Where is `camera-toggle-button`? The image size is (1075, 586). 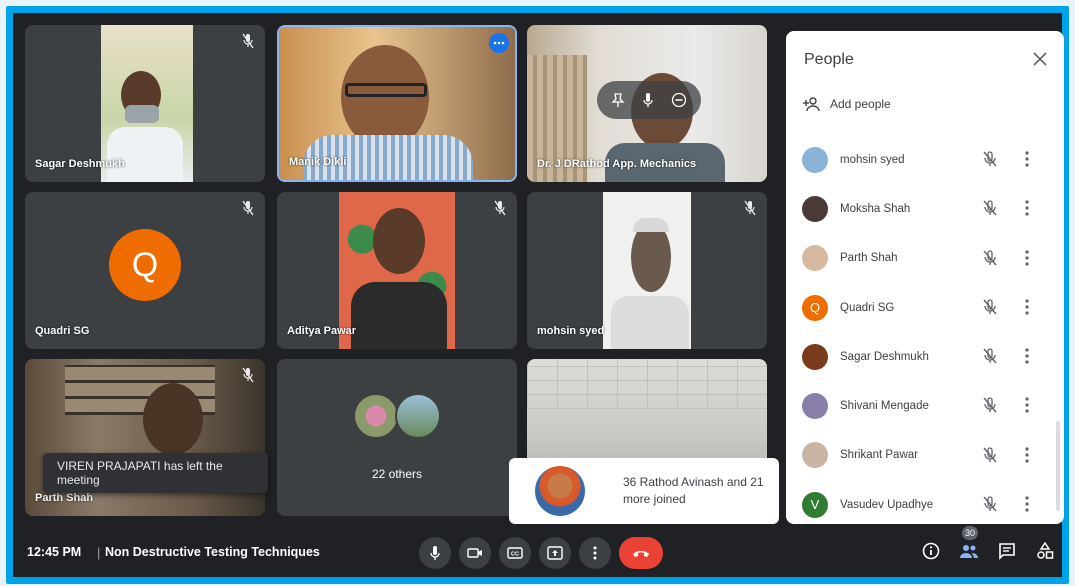 camera-toggle-button is located at coordinates (475, 553).